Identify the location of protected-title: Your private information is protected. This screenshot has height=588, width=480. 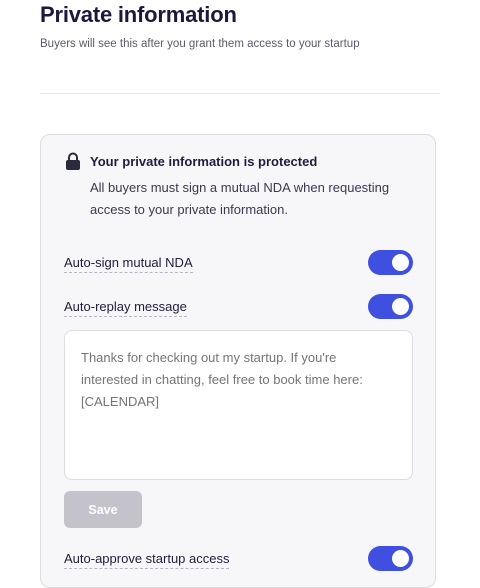
(204, 161).